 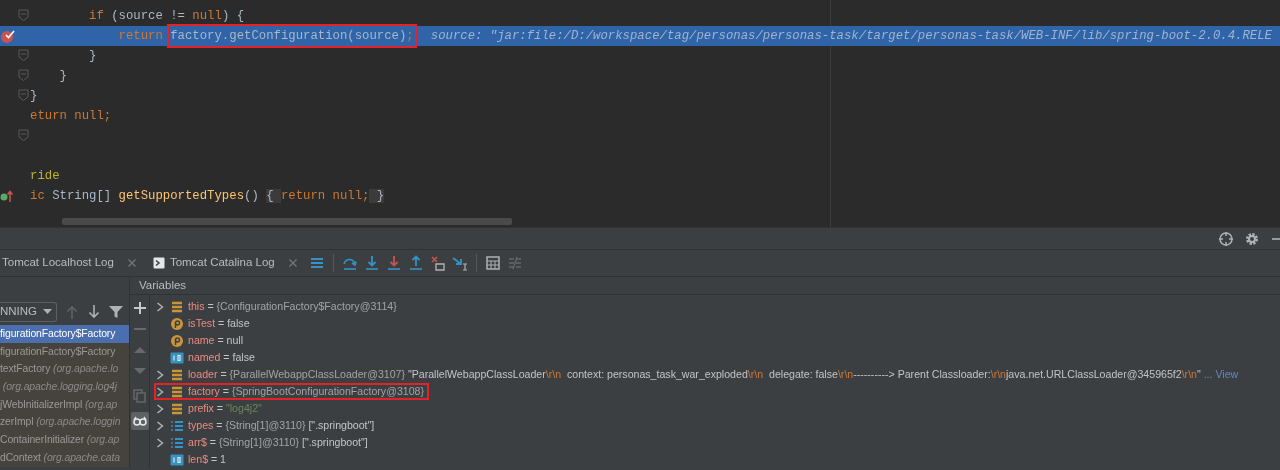 What do you see at coordinates (207, 459) in the screenshot?
I see `variable-entry: len$ = 1` at bounding box center [207, 459].